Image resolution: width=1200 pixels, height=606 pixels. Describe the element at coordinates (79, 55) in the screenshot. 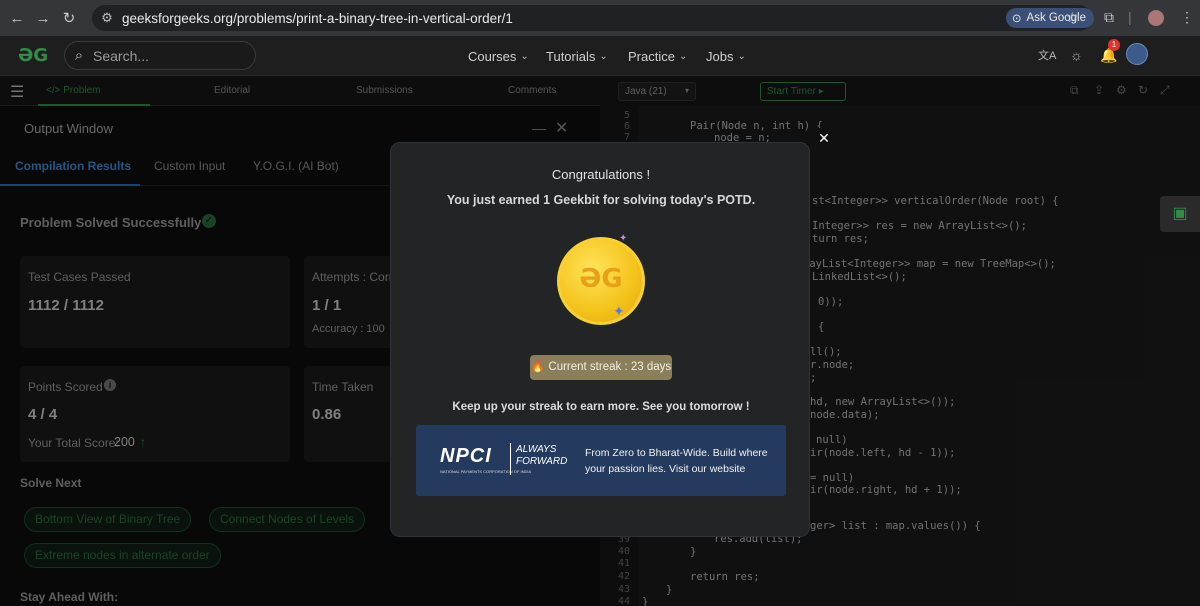

I see `search-icon: ⌕` at that location.